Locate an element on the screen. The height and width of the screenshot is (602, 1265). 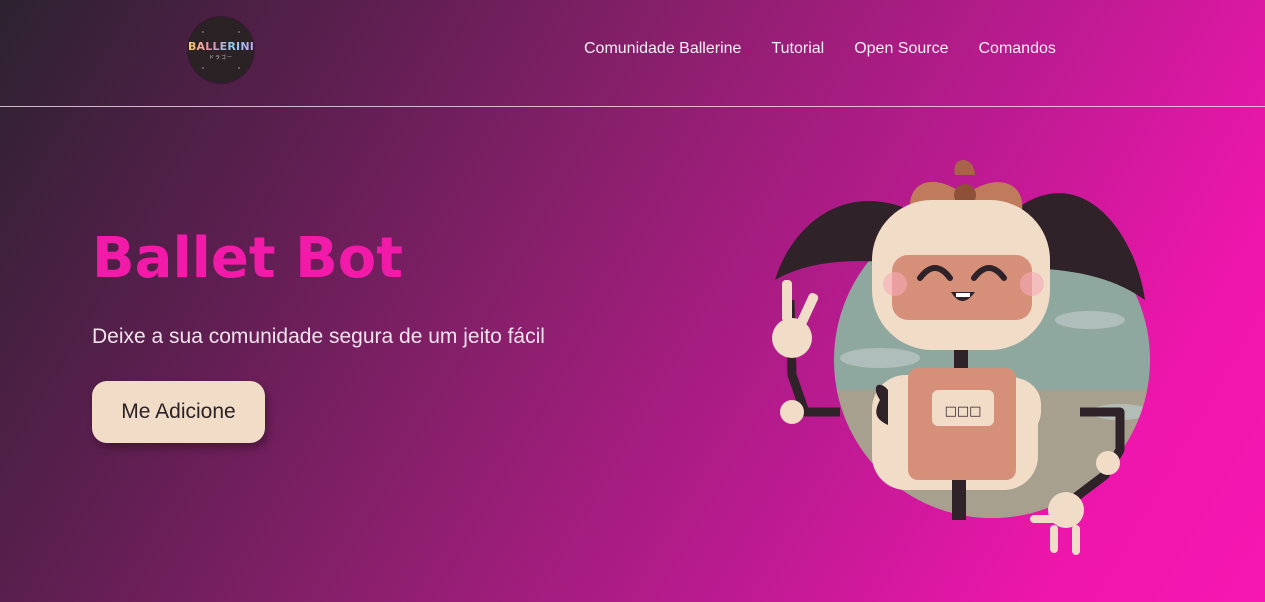
add-bot-button: Me Adicione is located at coordinates (178, 412).